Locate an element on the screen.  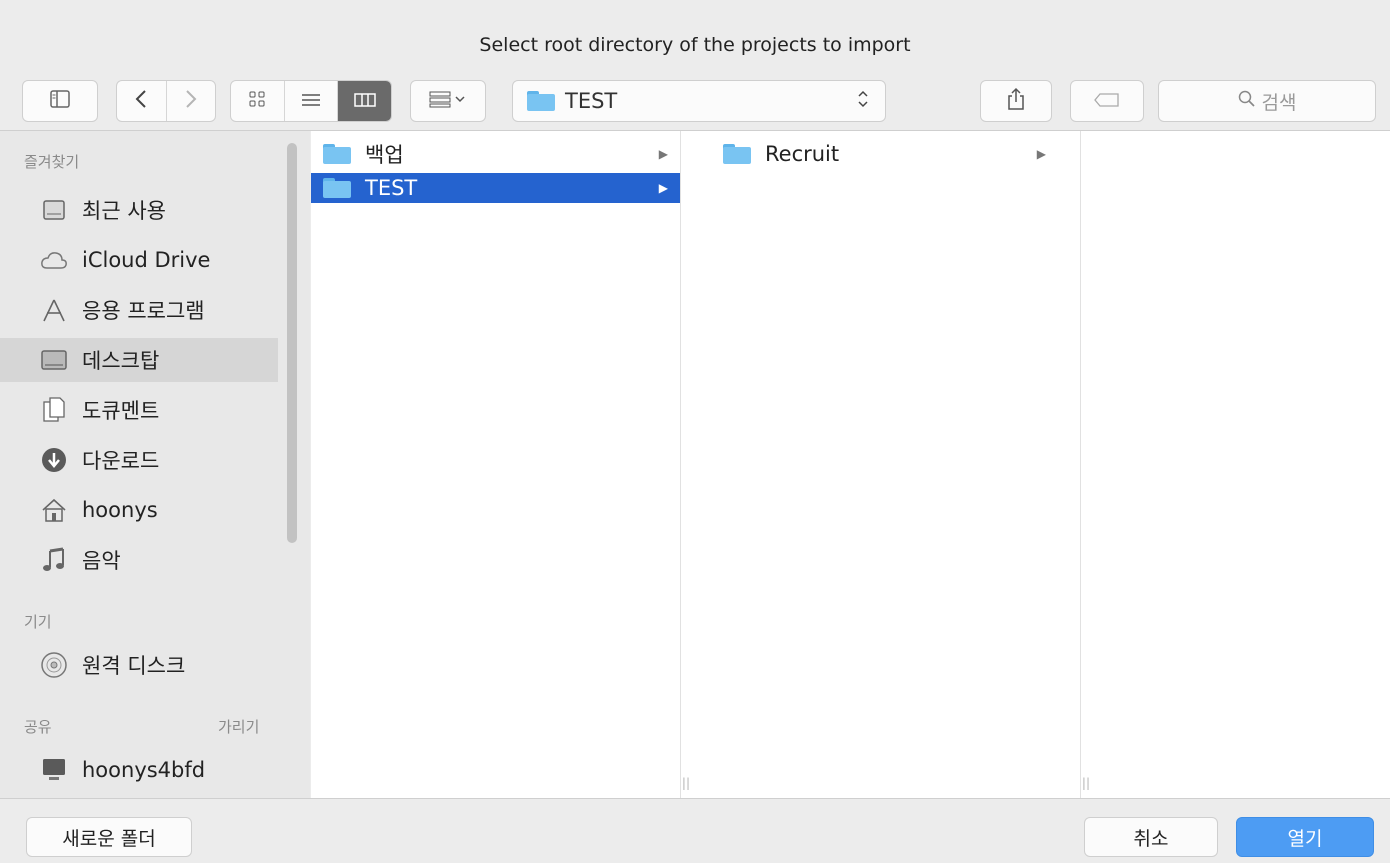
share-icon is located at coordinates (1016, 101).